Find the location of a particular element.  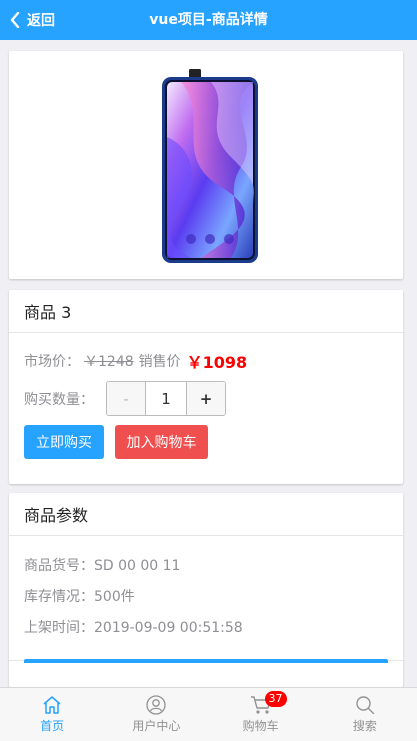

bottom-tabbar: 首页 用户中心 37 购物车 搜索 is located at coordinates (208, 714).